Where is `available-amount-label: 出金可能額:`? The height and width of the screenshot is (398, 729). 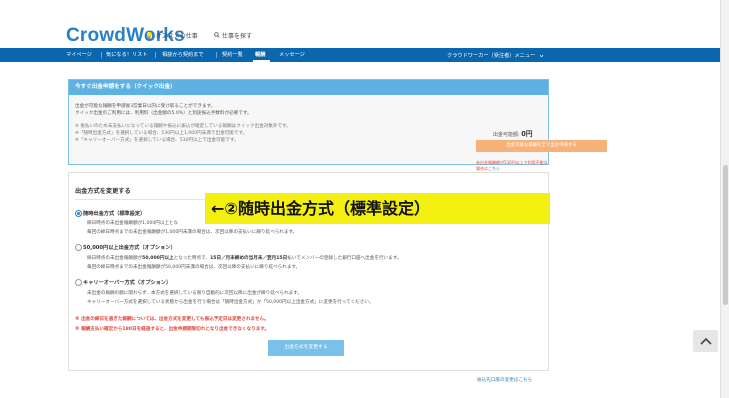 available-amount-label: 出金可能額: is located at coordinates (506, 135).